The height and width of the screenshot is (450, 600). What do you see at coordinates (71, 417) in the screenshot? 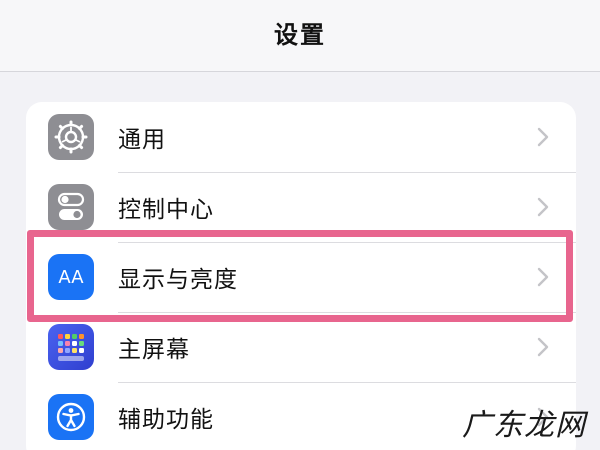
I see `accessibility-icon` at bounding box center [71, 417].